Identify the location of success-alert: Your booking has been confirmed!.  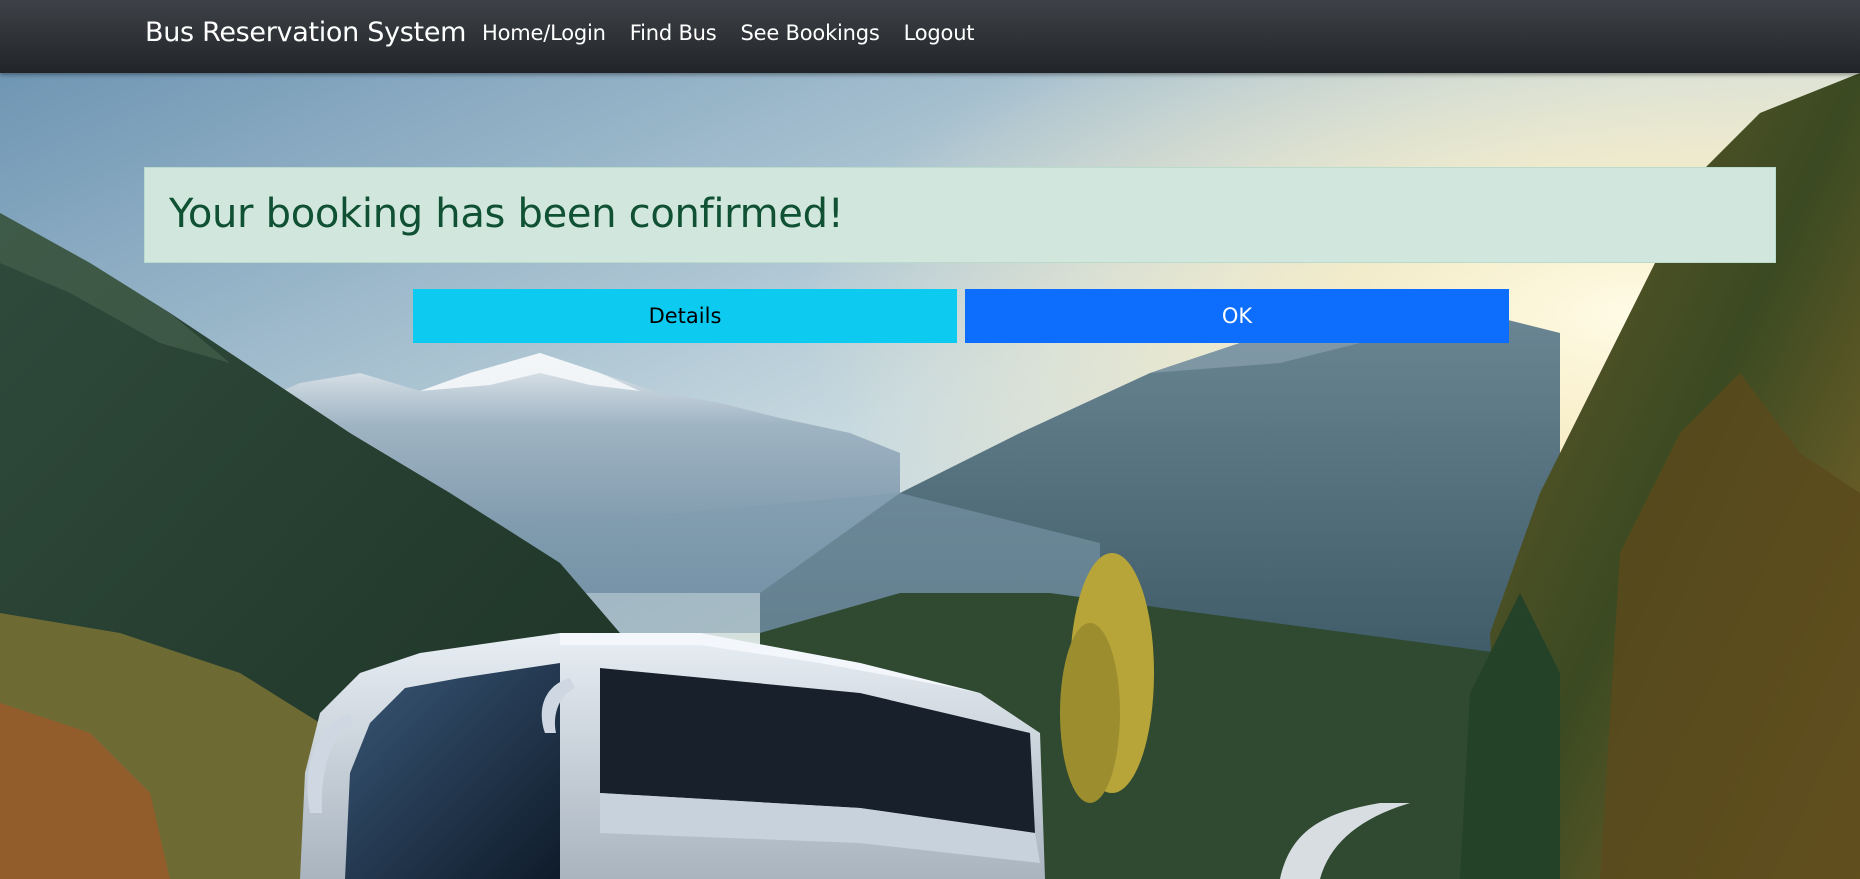
(960, 215).